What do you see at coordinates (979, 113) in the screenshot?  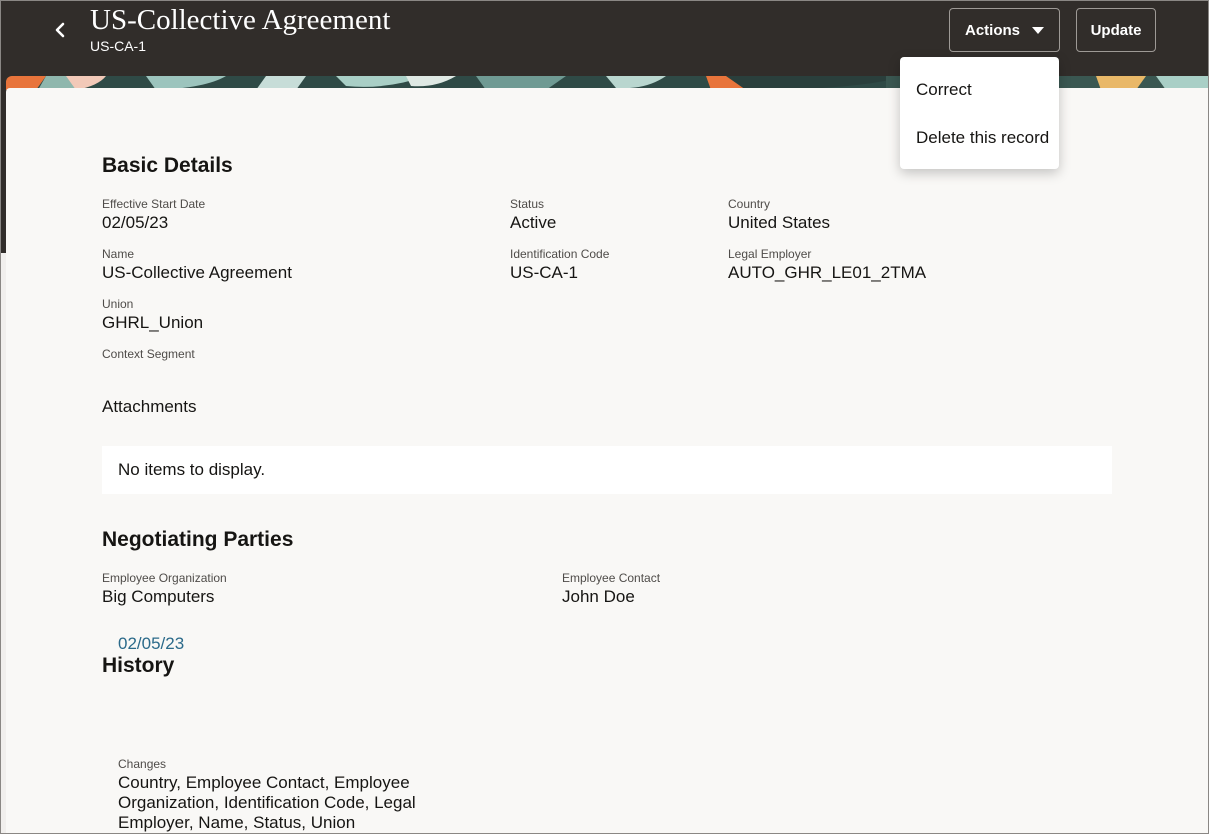 I see `actions-menu: Correct Delete this record` at bounding box center [979, 113].